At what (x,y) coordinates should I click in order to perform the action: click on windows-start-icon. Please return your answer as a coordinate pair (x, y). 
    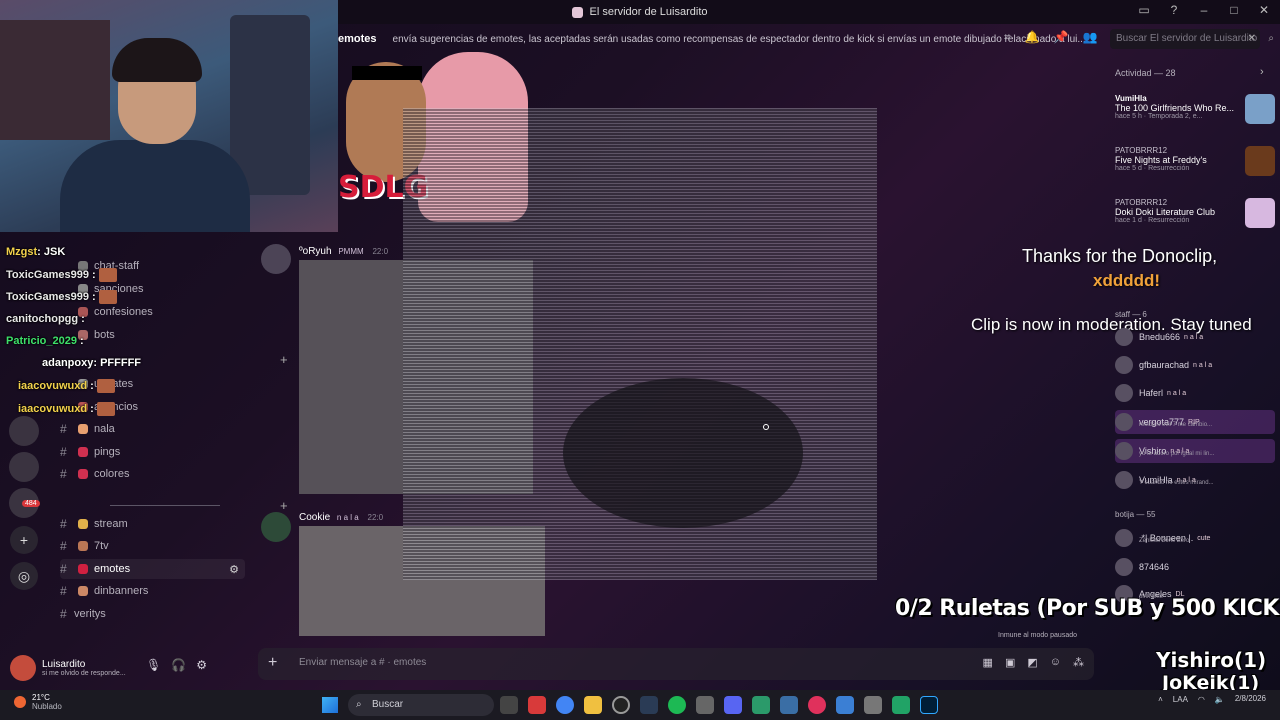
    Looking at the image, I should click on (330, 705).